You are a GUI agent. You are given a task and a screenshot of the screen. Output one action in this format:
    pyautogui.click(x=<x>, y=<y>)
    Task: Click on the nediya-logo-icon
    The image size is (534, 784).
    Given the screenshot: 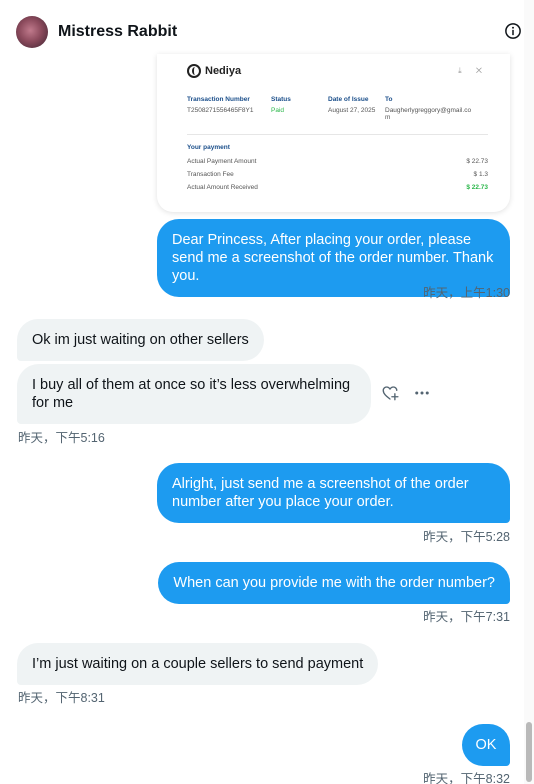 What is the action you would take?
    pyautogui.click(x=194, y=71)
    